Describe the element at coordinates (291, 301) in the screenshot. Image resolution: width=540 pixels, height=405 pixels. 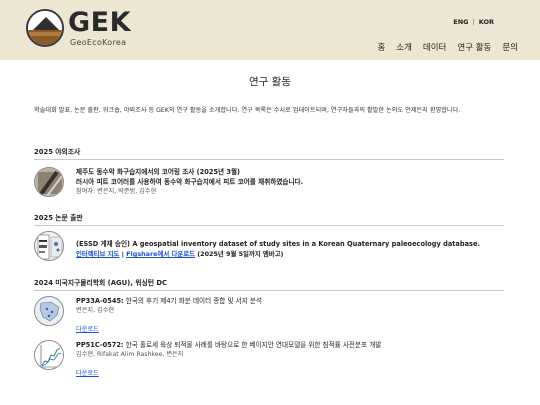
I see `entry-title: PP33A-0545: 한국의 후기 제4기 화분 데이터 종합 및 서지 분석` at that location.